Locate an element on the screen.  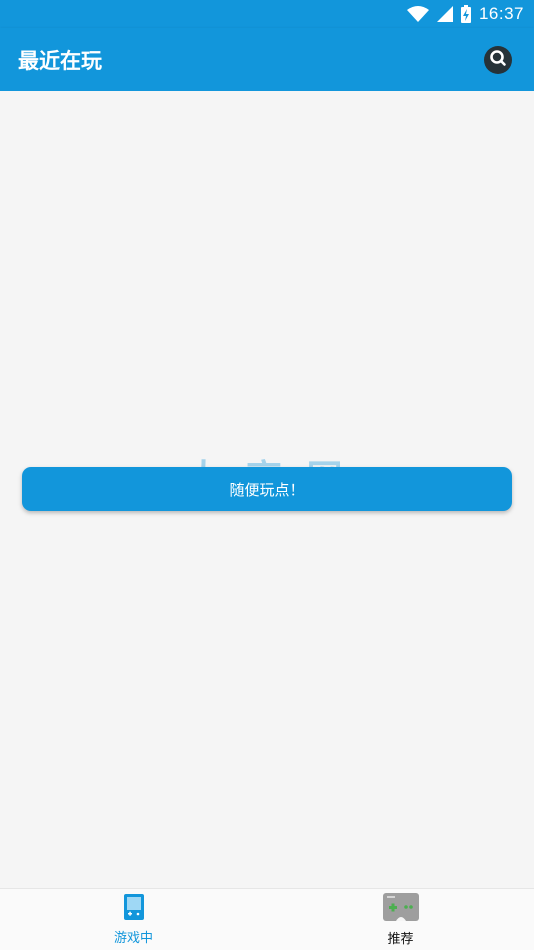
search-icon is located at coordinates (498, 60).